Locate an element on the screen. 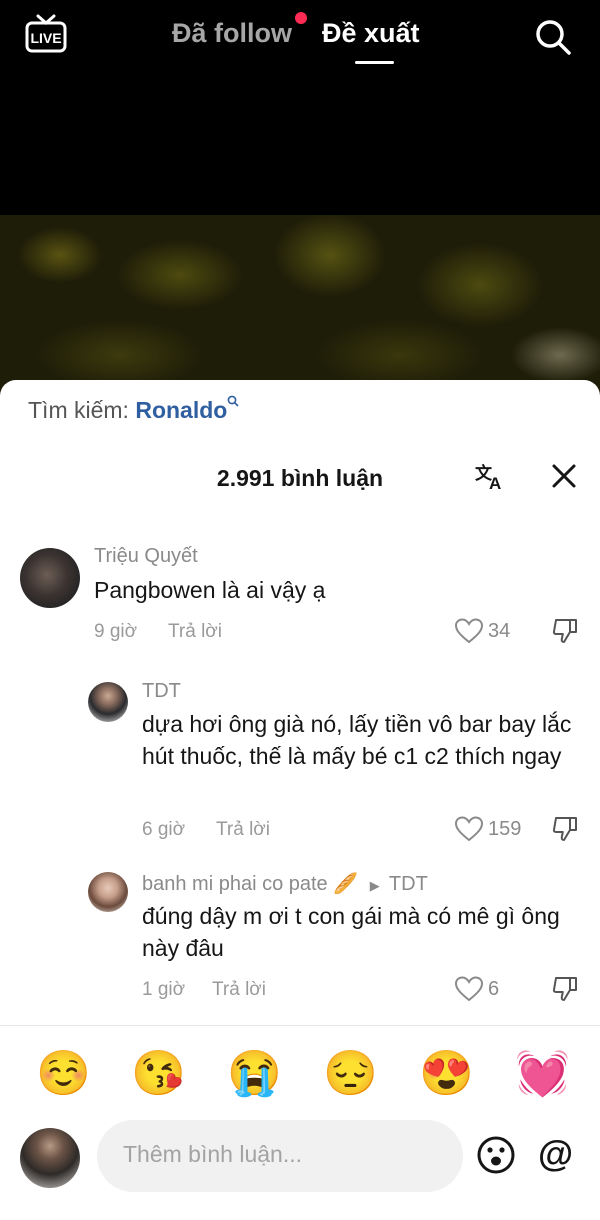 The height and width of the screenshot is (1220, 600). like-count: 6 is located at coordinates (494, 989).